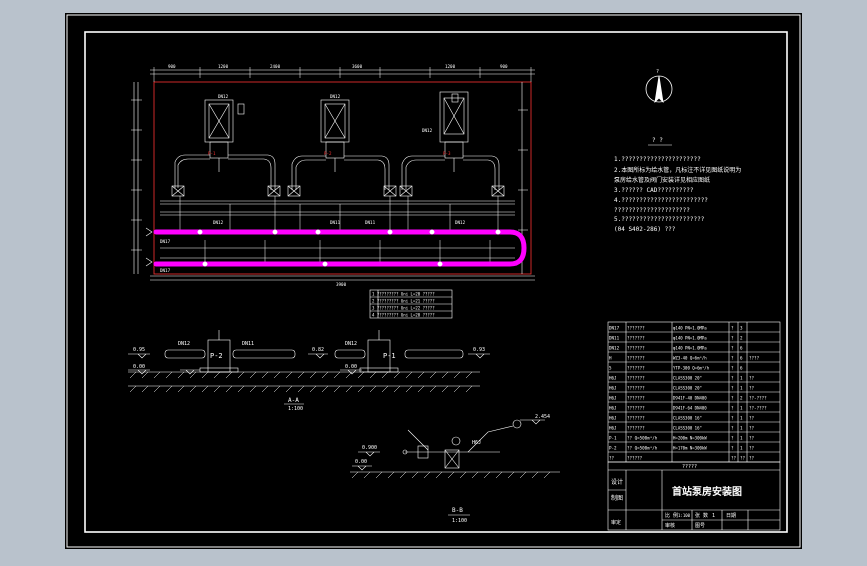 The height and width of the screenshot is (566, 867). I want to click on tb-checker: 制图, so click(617, 498).